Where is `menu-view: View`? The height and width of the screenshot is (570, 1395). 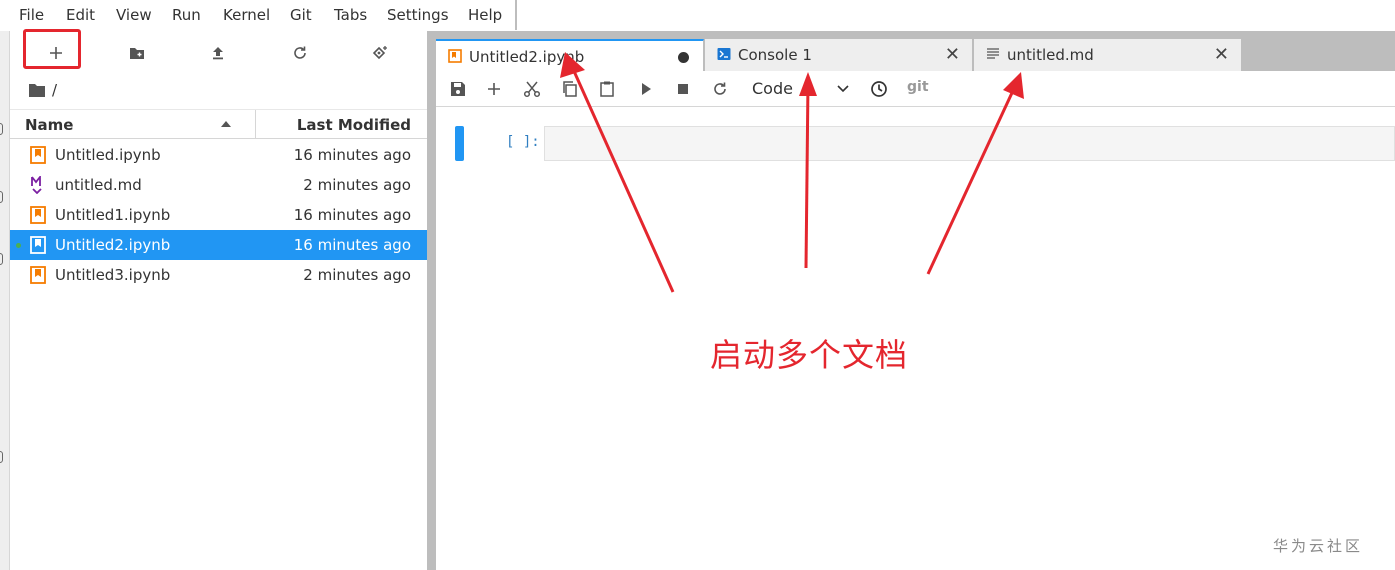
menu-view: View is located at coordinates (134, 15).